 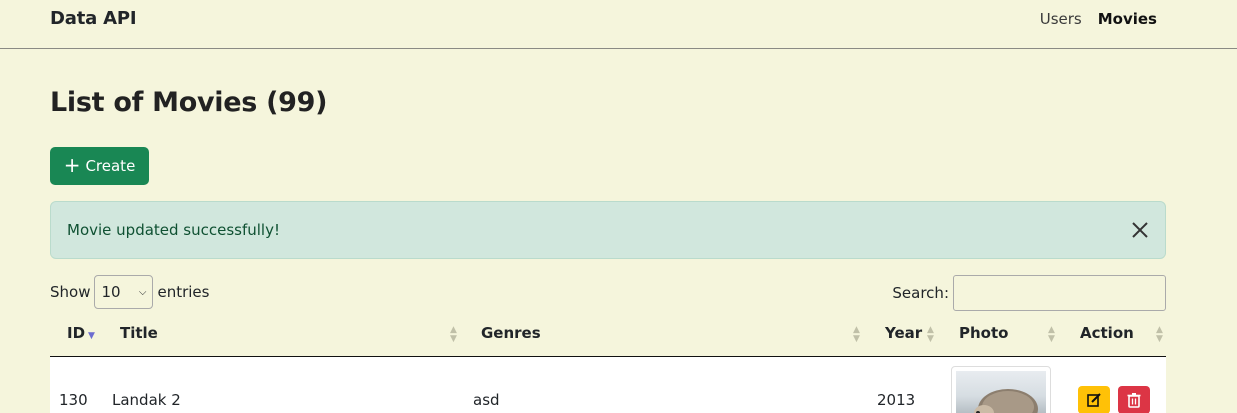 I want to click on alert-message: Movie updated successfully!, so click(x=173, y=230).